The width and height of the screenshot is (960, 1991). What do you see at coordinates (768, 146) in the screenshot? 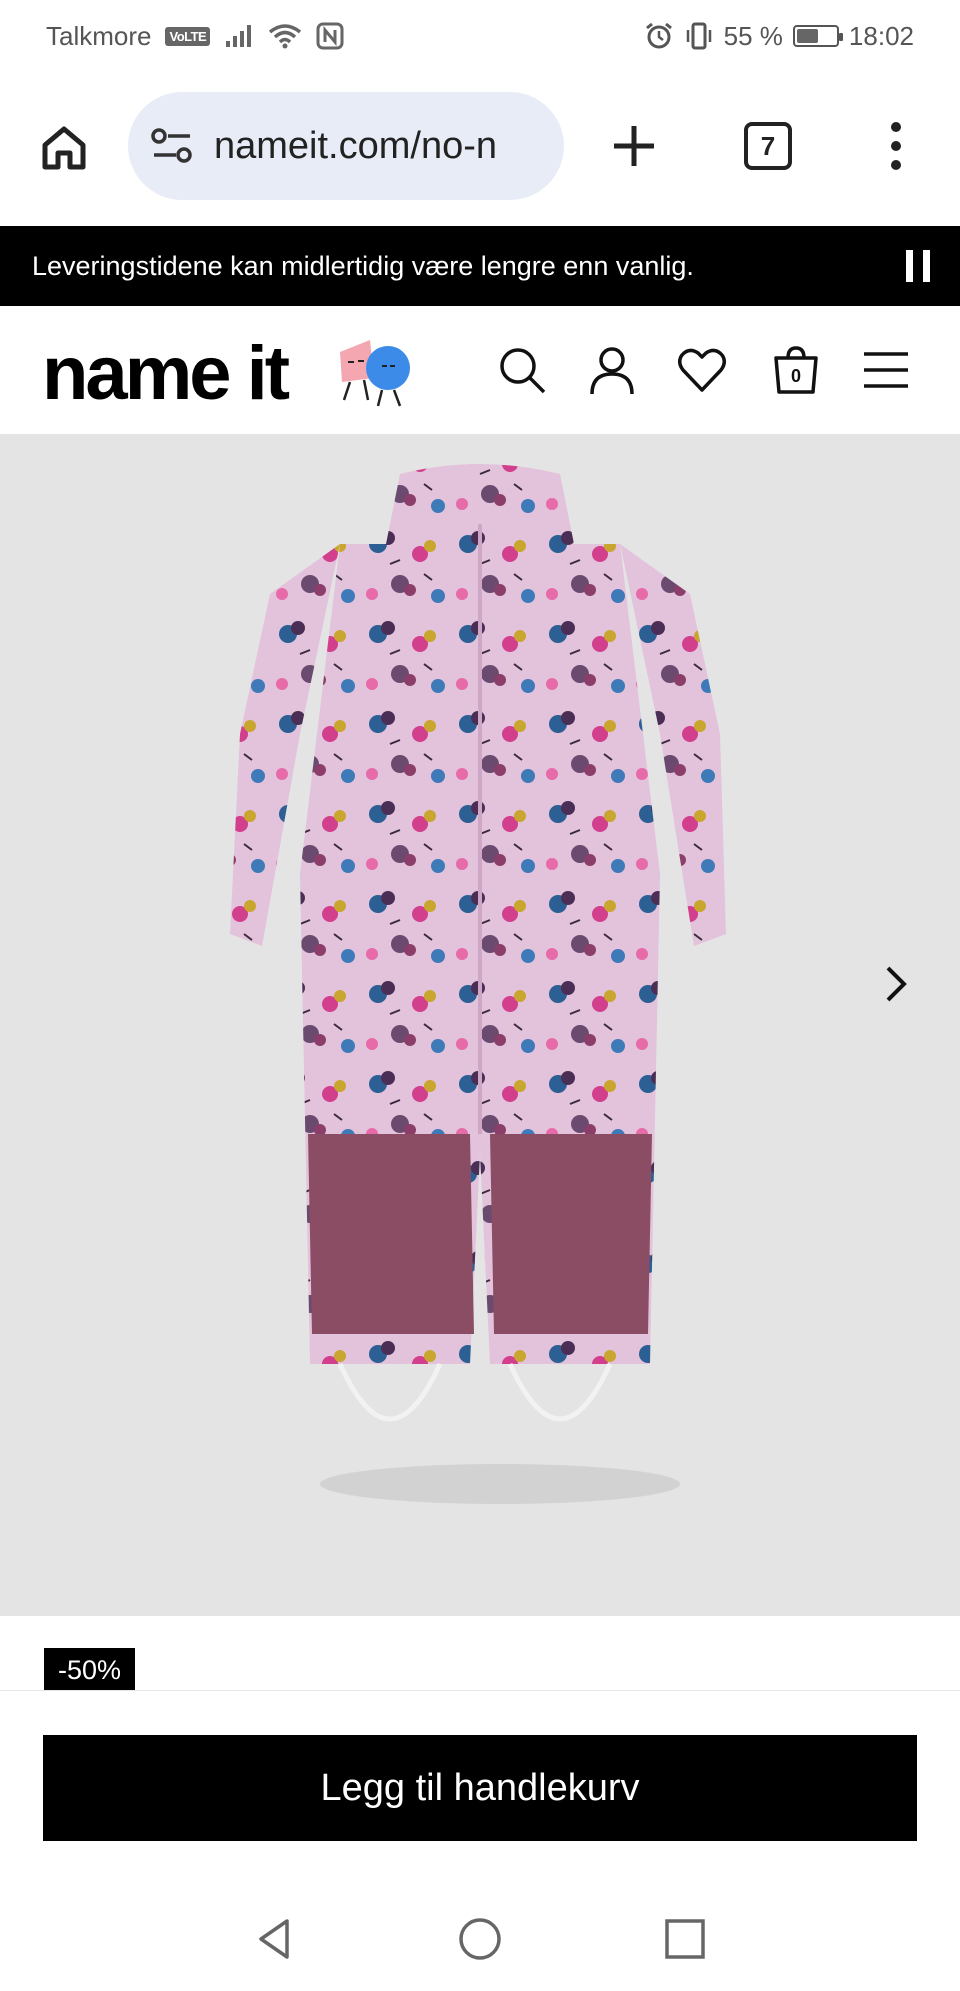
I see `tab-switcher-button: 7` at bounding box center [768, 146].